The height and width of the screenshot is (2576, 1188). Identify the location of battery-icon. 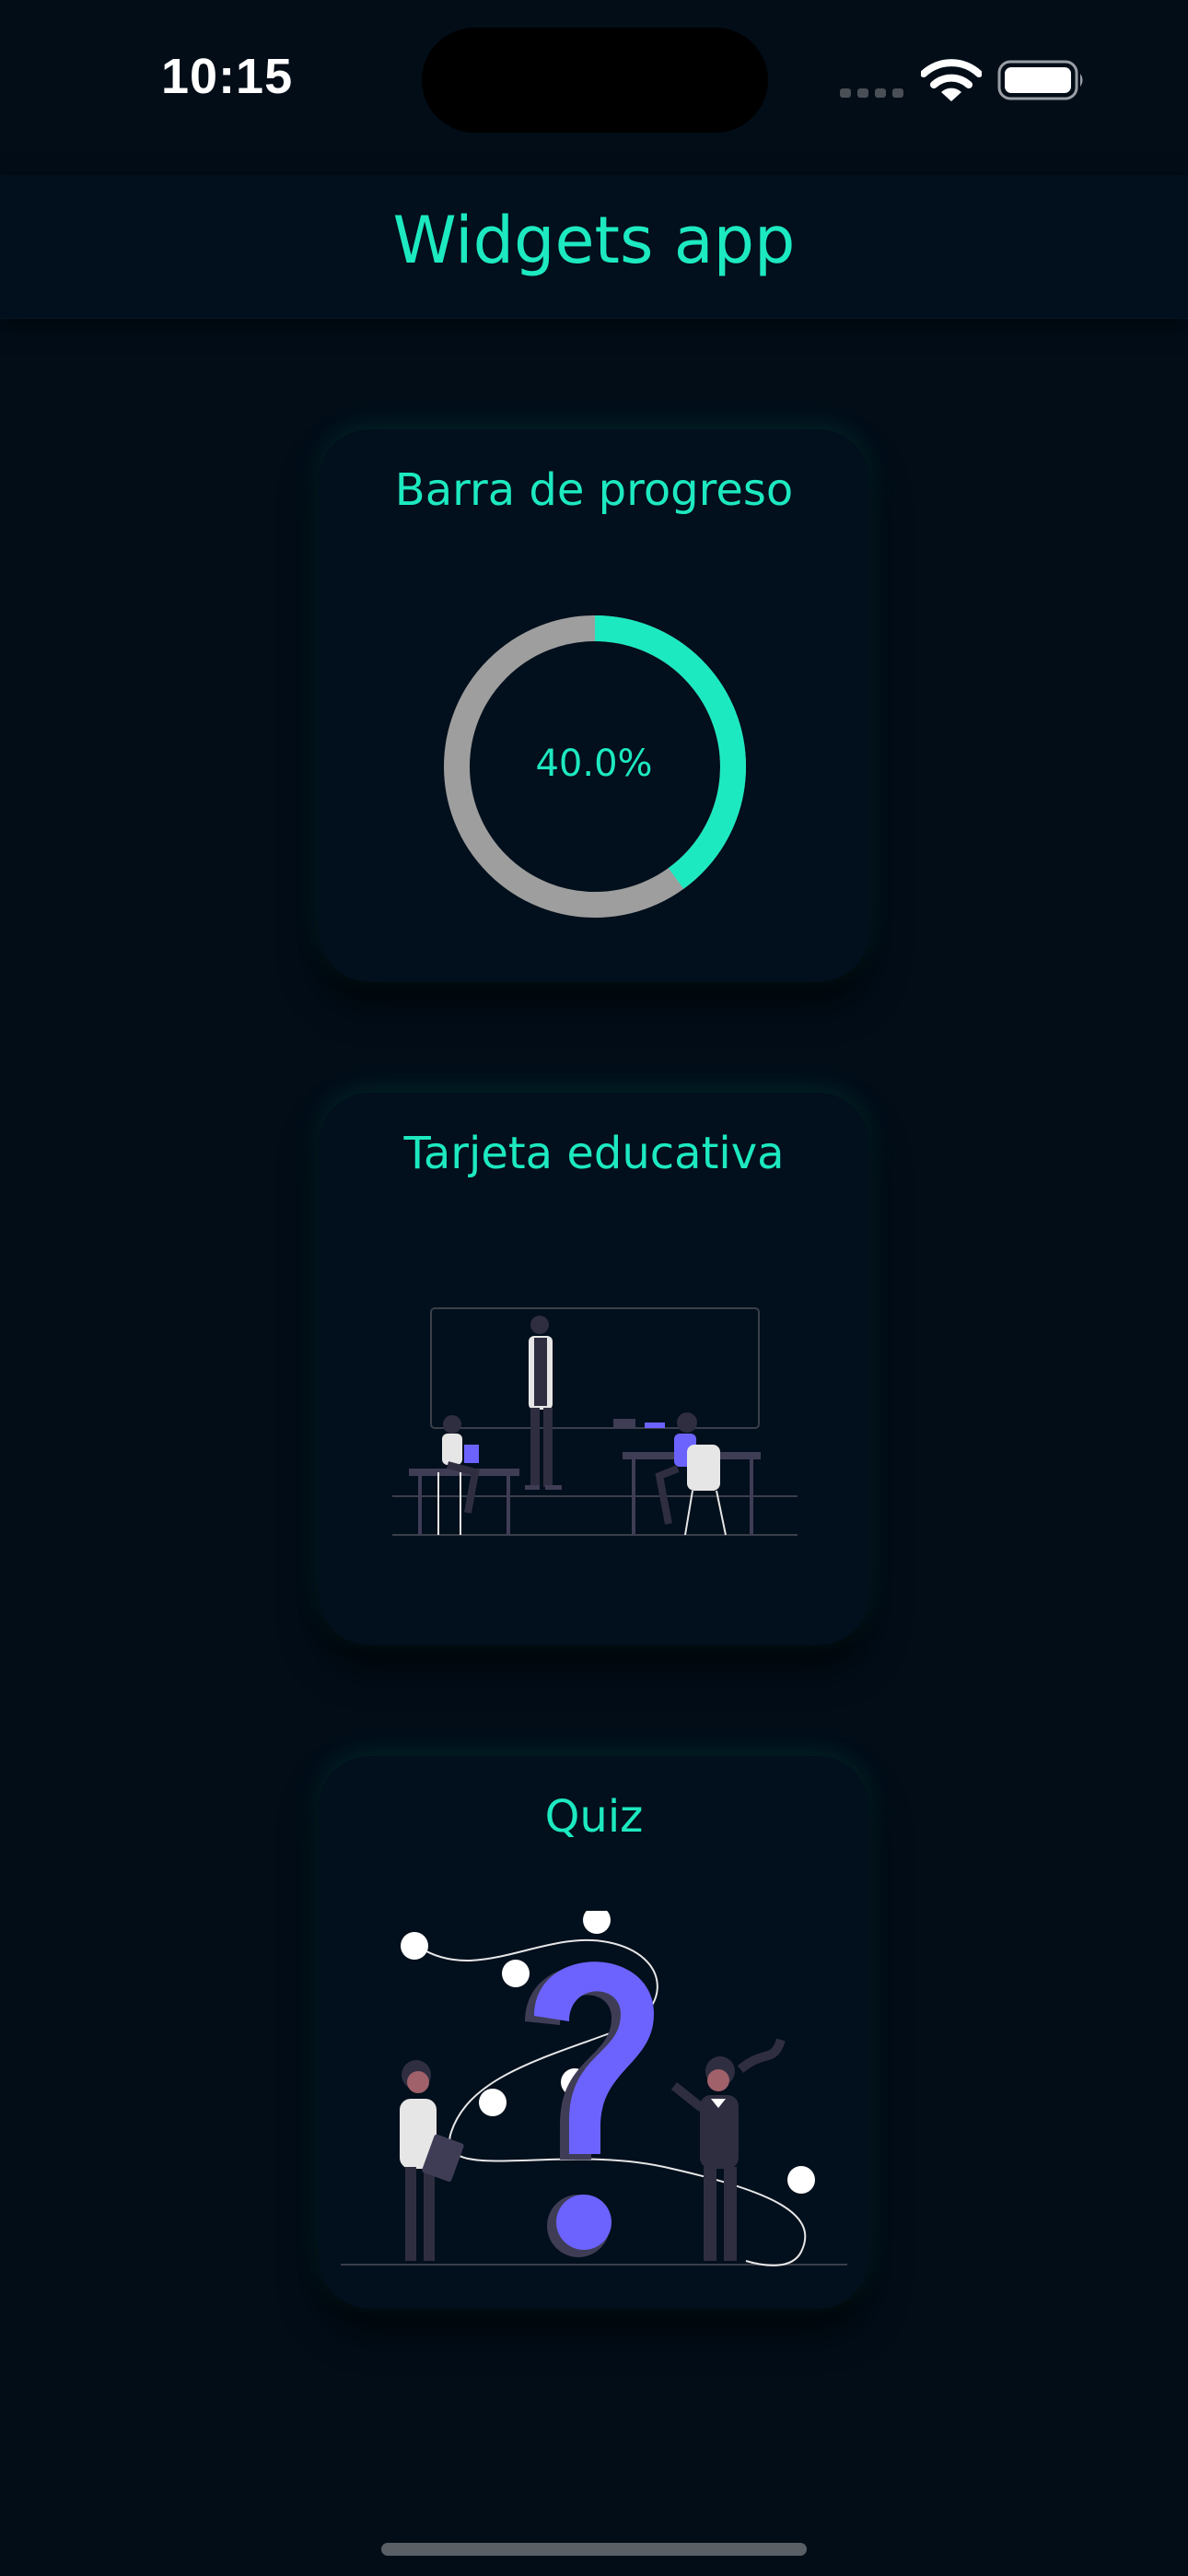
(1040, 80).